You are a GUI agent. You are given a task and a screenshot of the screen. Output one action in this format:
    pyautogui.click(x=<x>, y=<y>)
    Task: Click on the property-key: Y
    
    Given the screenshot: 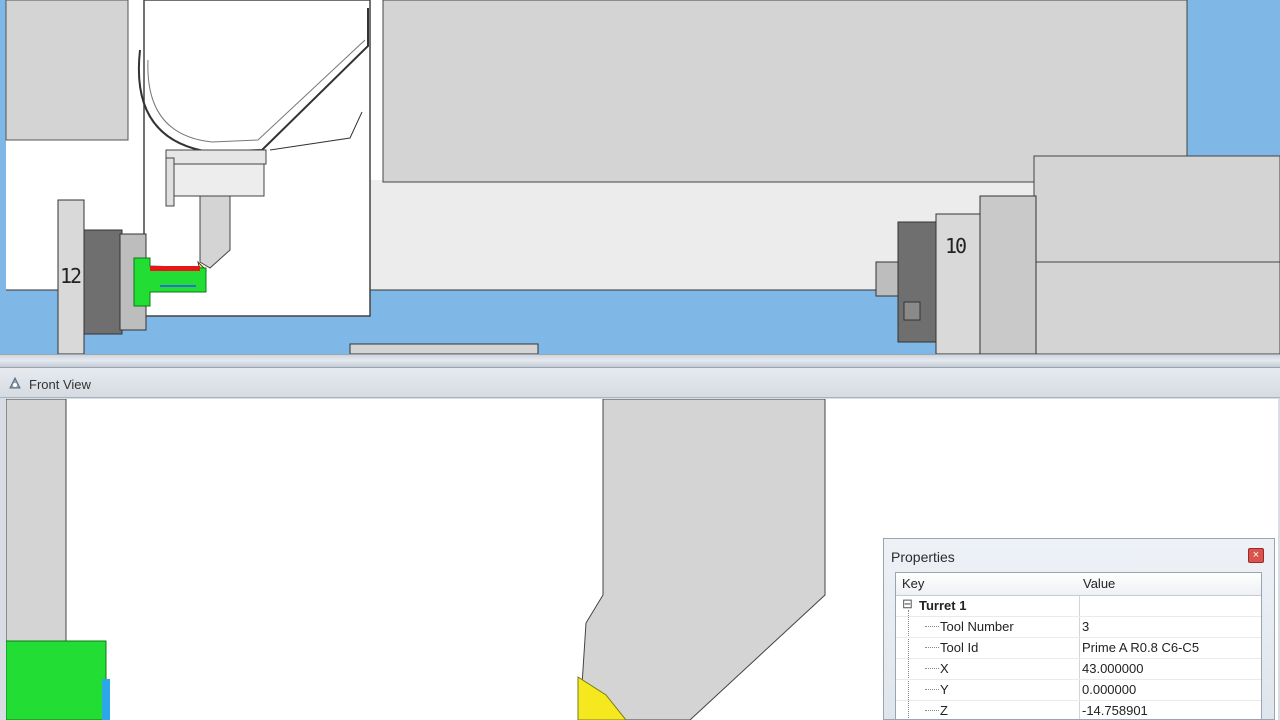 What is the action you would take?
    pyautogui.click(x=944, y=689)
    